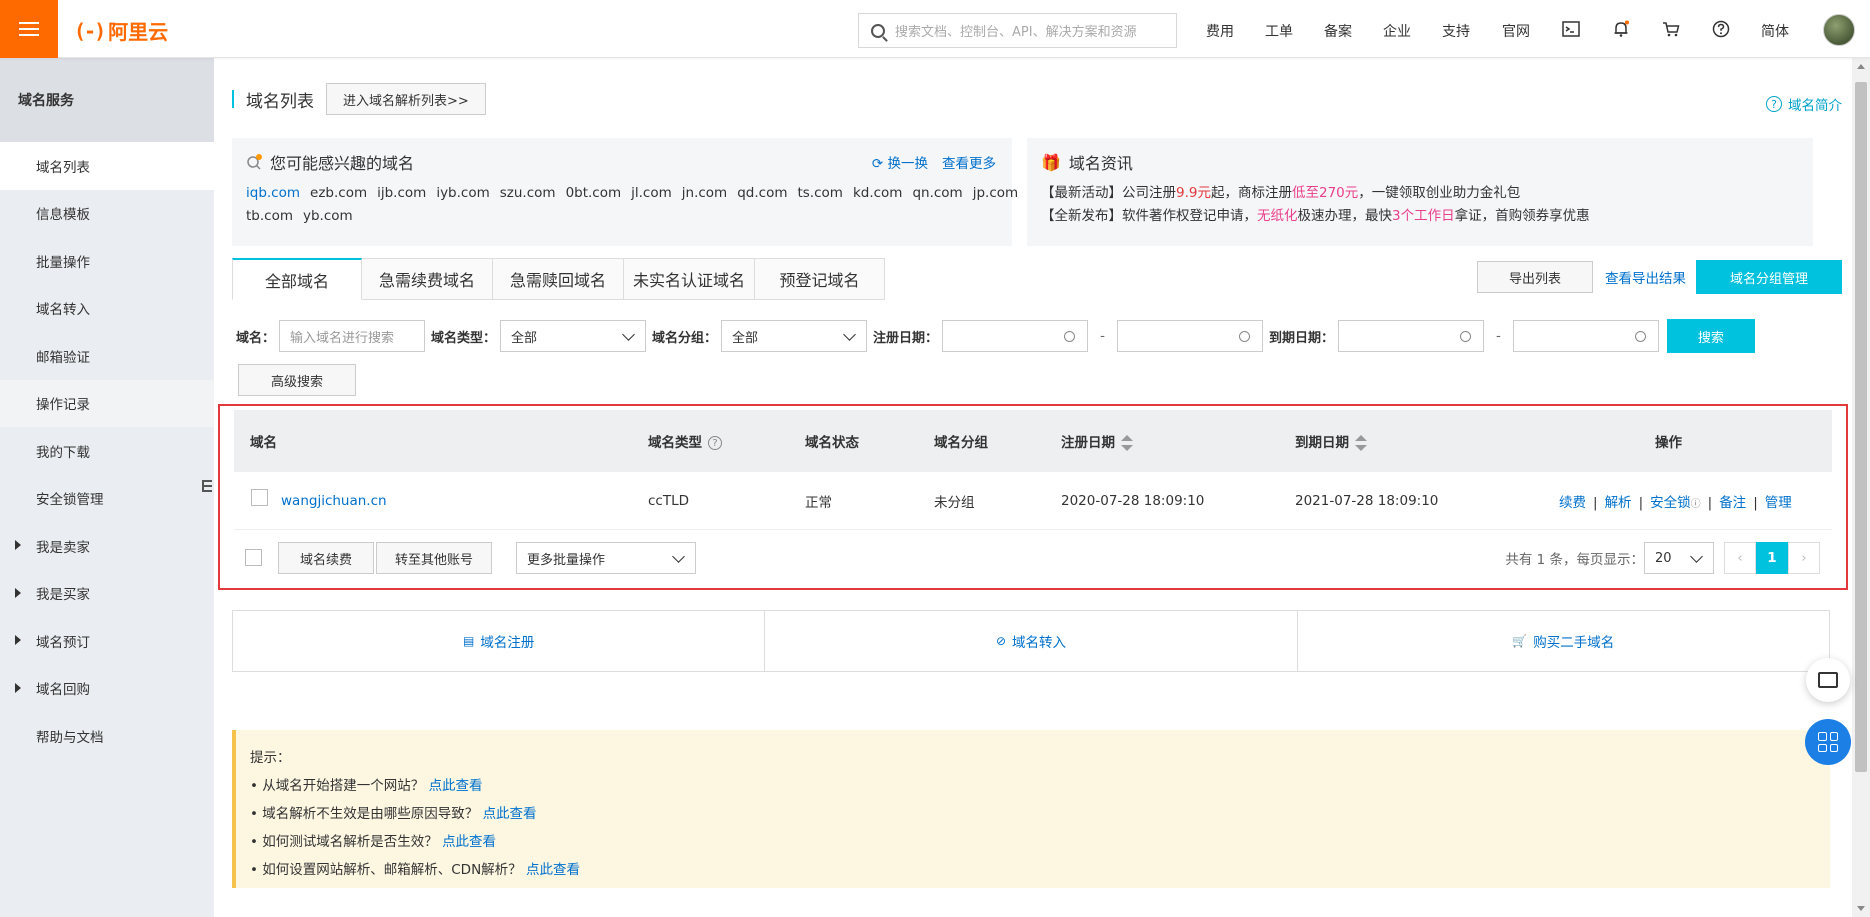  I want to click on sidebar-item-help-docs: 帮助与文档, so click(107, 736).